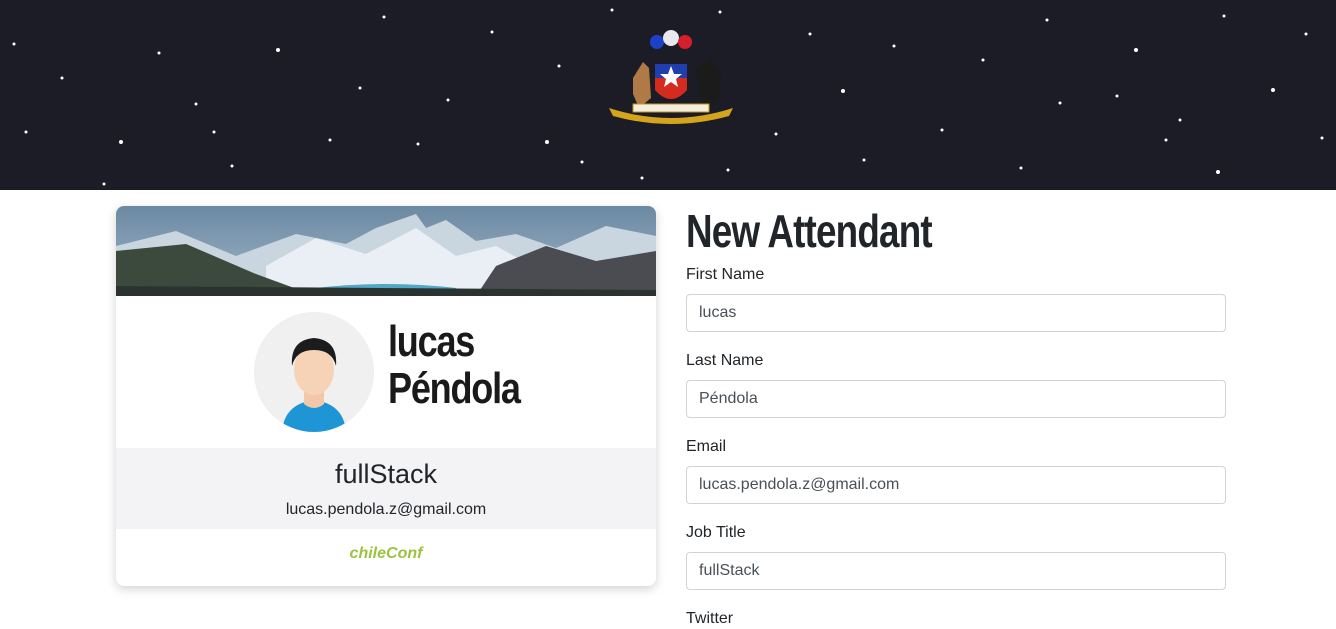 This screenshot has height=629, width=1336. Describe the element at coordinates (671, 77) in the screenshot. I see `chile-coat-of-arms-icon` at that location.